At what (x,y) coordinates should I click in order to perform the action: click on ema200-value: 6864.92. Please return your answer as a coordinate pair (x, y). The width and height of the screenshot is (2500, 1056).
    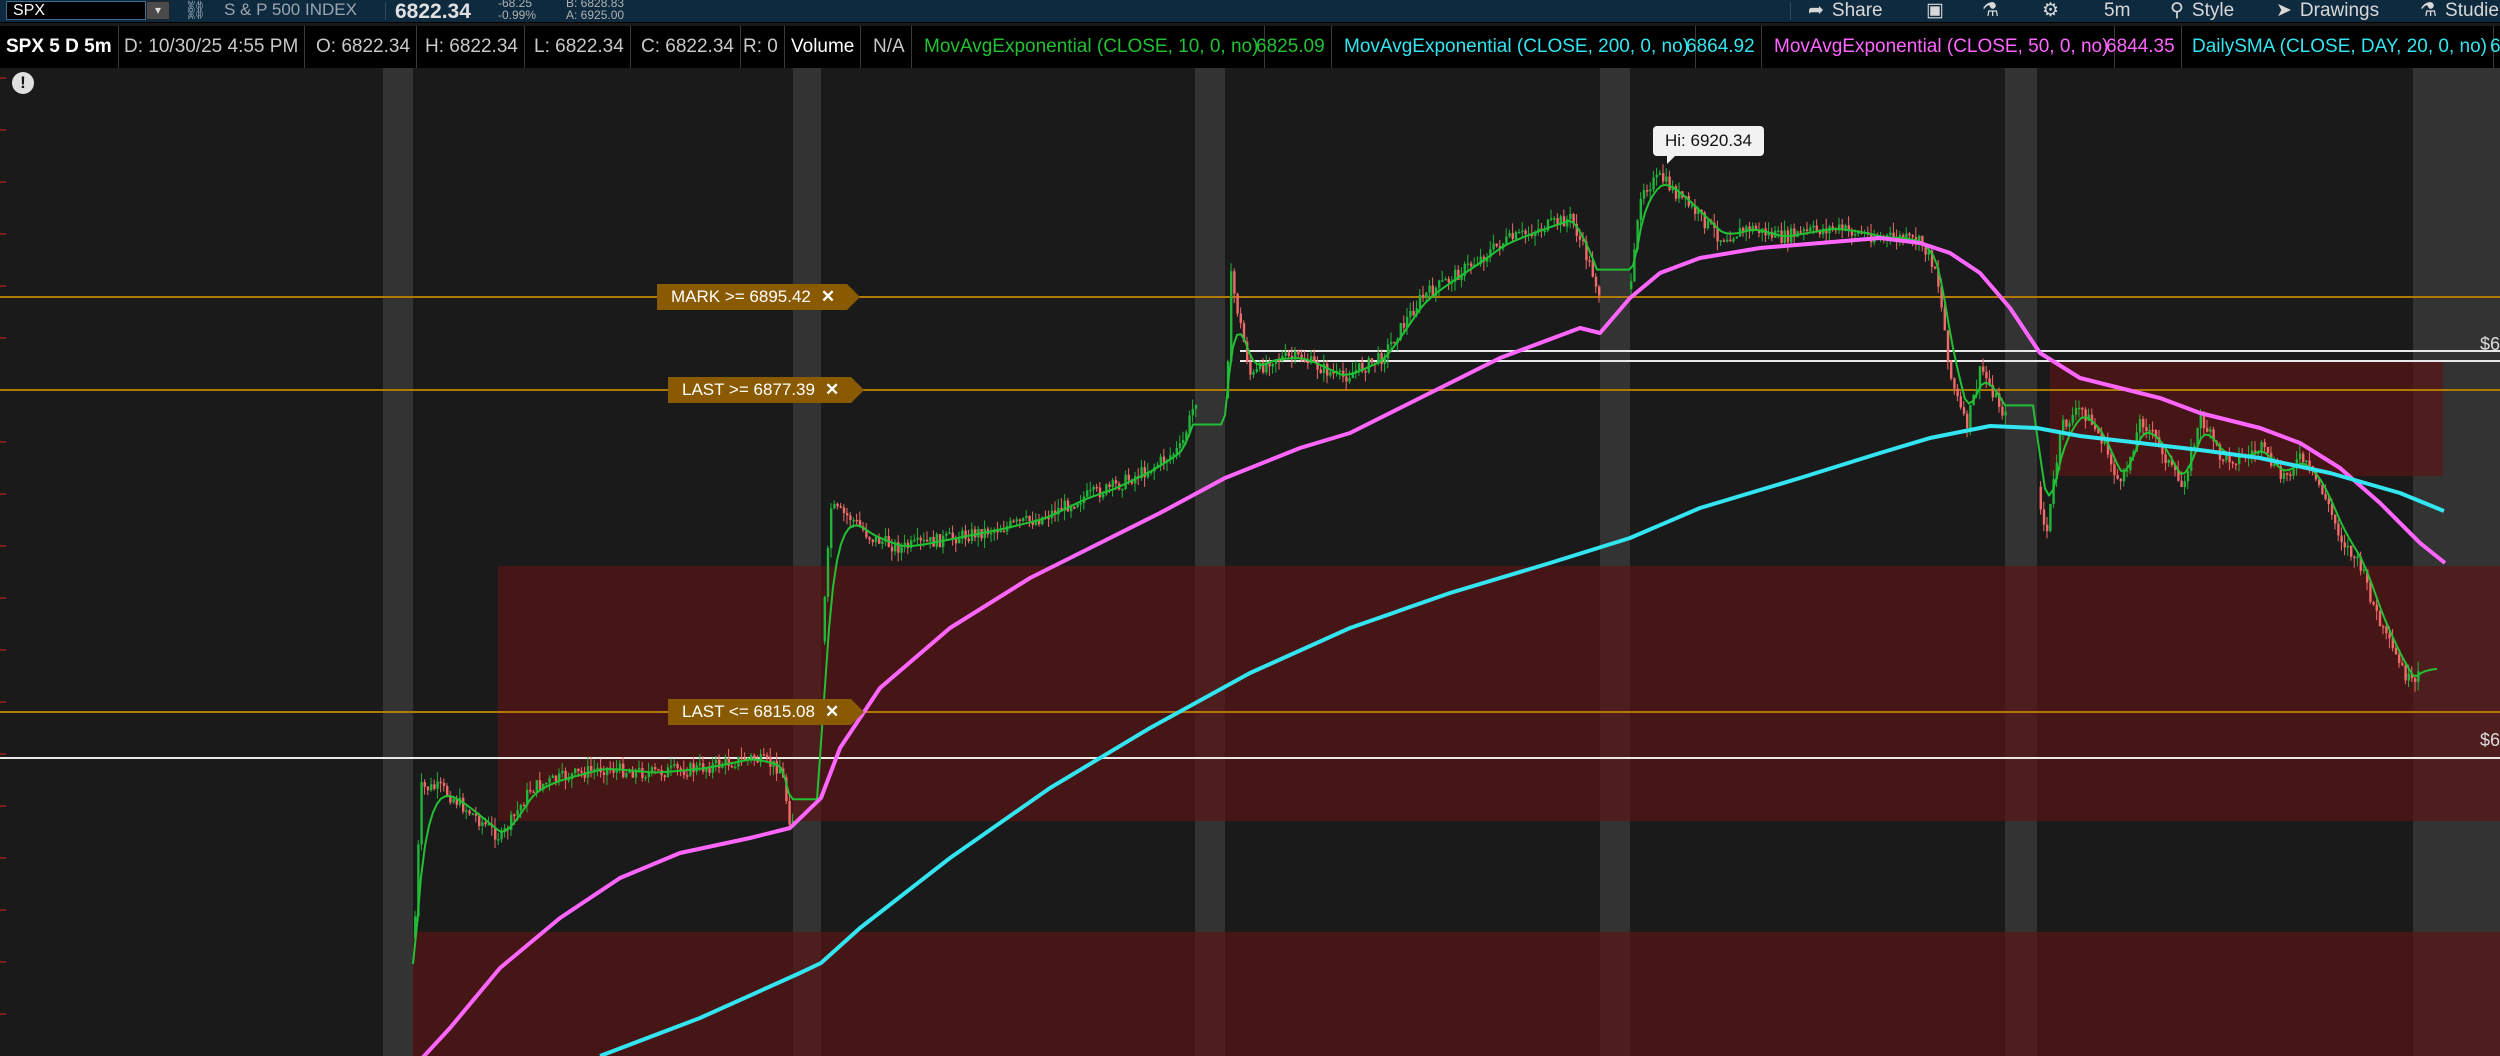
    Looking at the image, I should click on (1721, 47).